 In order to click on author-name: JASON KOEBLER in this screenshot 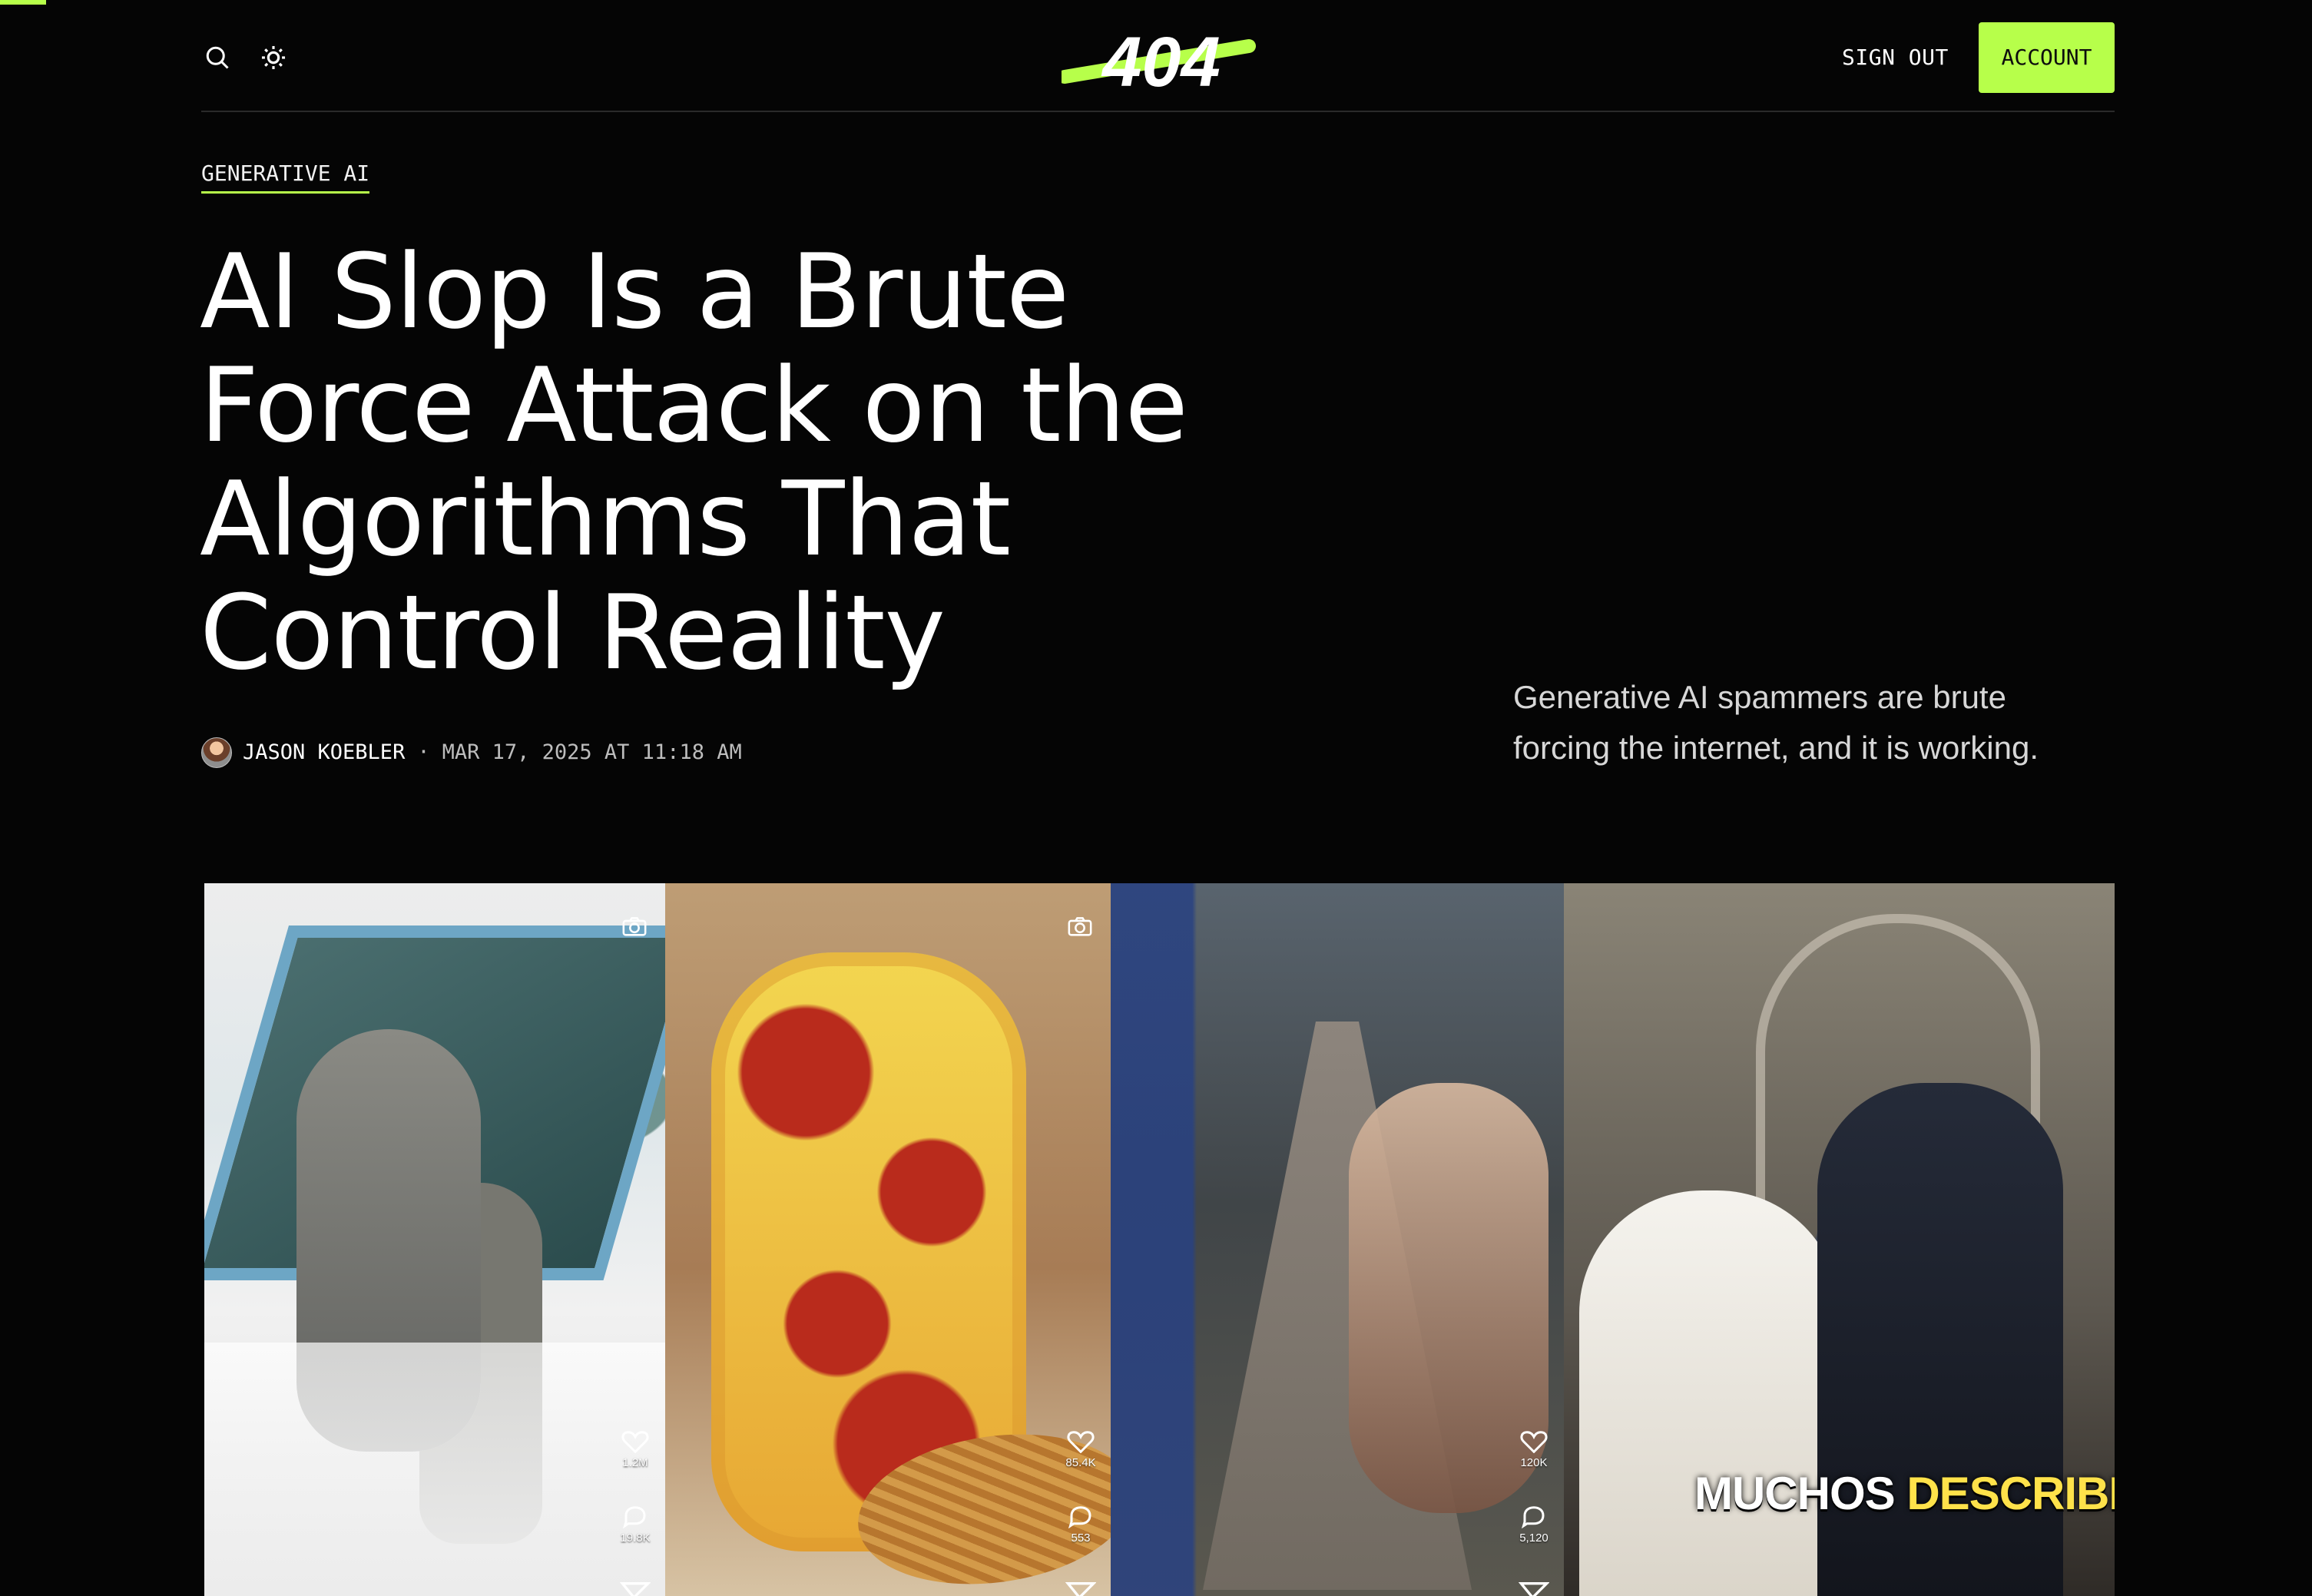, I will do `click(324, 753)`.